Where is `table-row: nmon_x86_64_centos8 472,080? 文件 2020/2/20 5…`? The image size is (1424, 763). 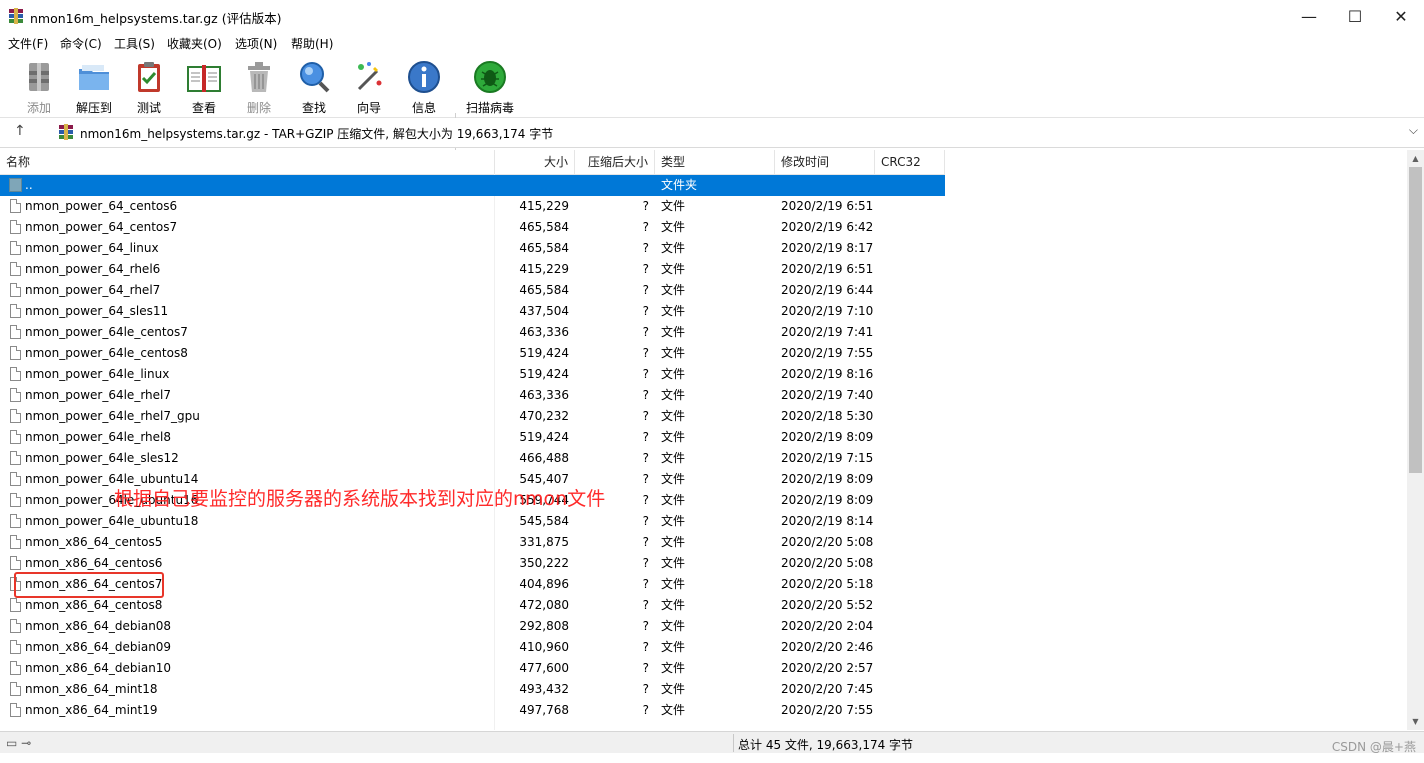 table-row: nmon_x86_64_centos8 472,080? 文件 2020/2/20 5… is located at coordinates (472, 605).